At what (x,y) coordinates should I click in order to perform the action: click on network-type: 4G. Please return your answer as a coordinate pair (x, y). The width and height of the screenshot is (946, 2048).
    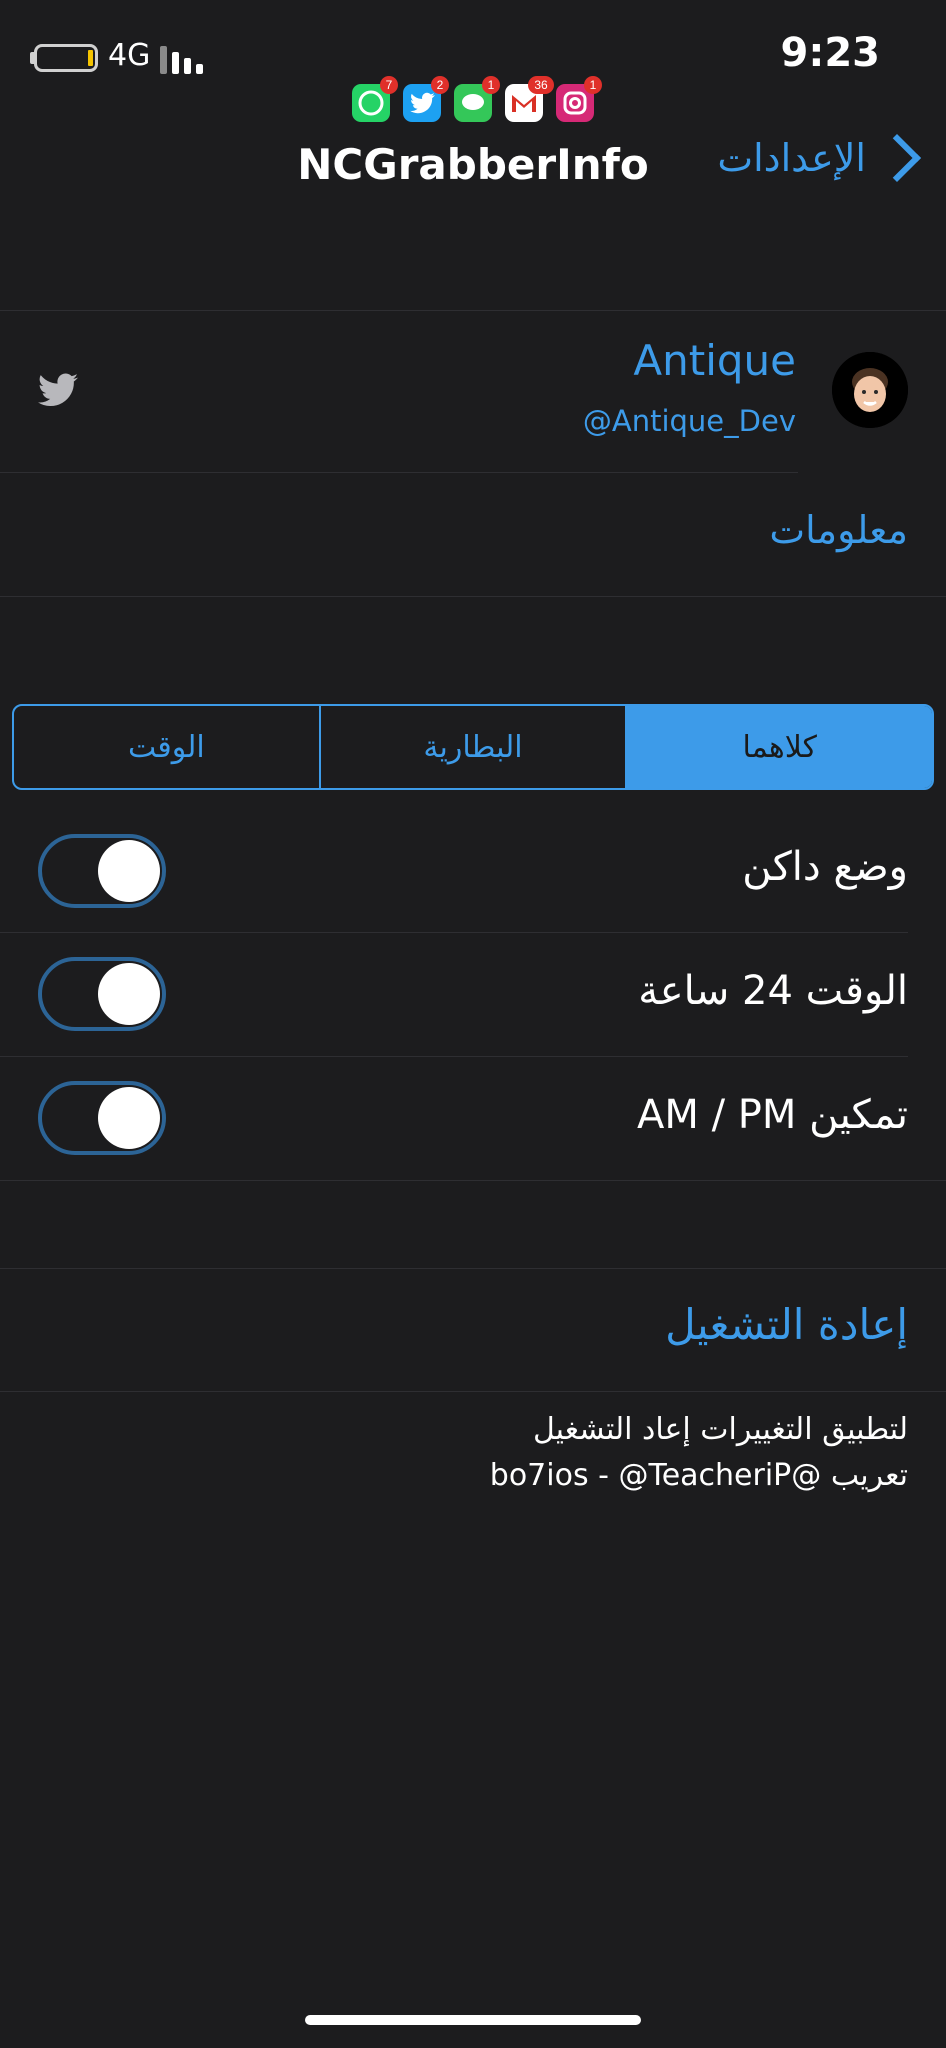
    Looking at the image, I should click on (129, 55).